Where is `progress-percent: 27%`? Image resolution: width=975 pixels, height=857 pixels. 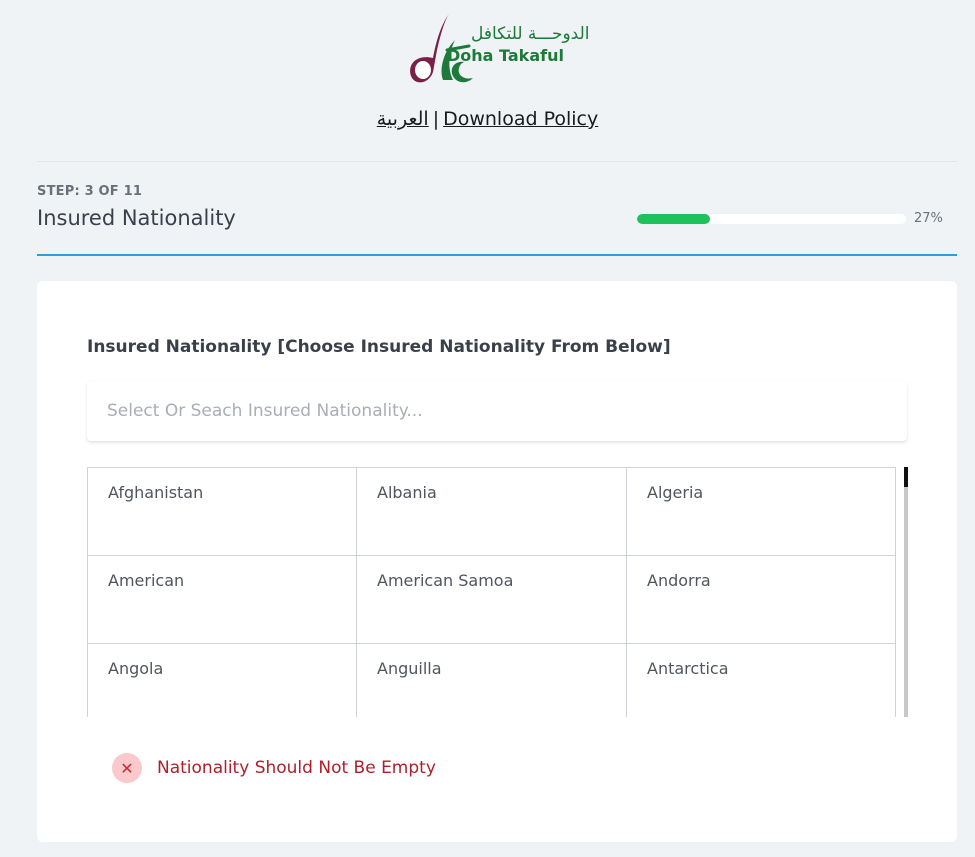
progress-percent: 27% is located at coordinates (928, 218).